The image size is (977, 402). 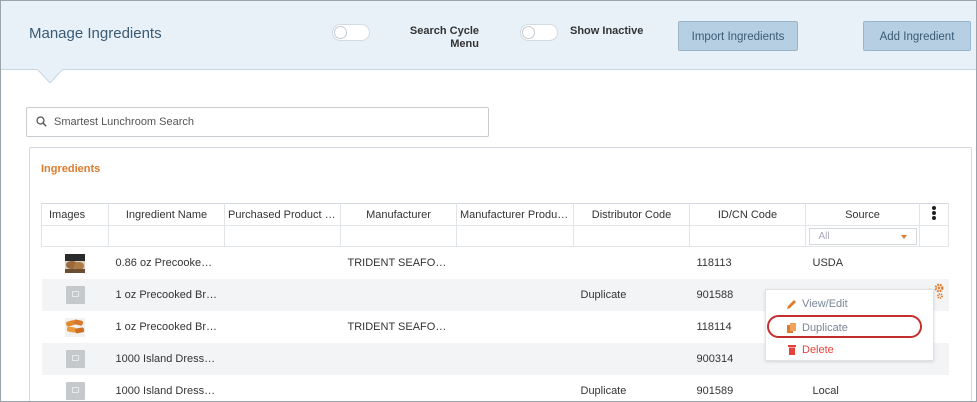 I want to click on fish-sticks-photo-thumbnail, so click(x=75, y=327).